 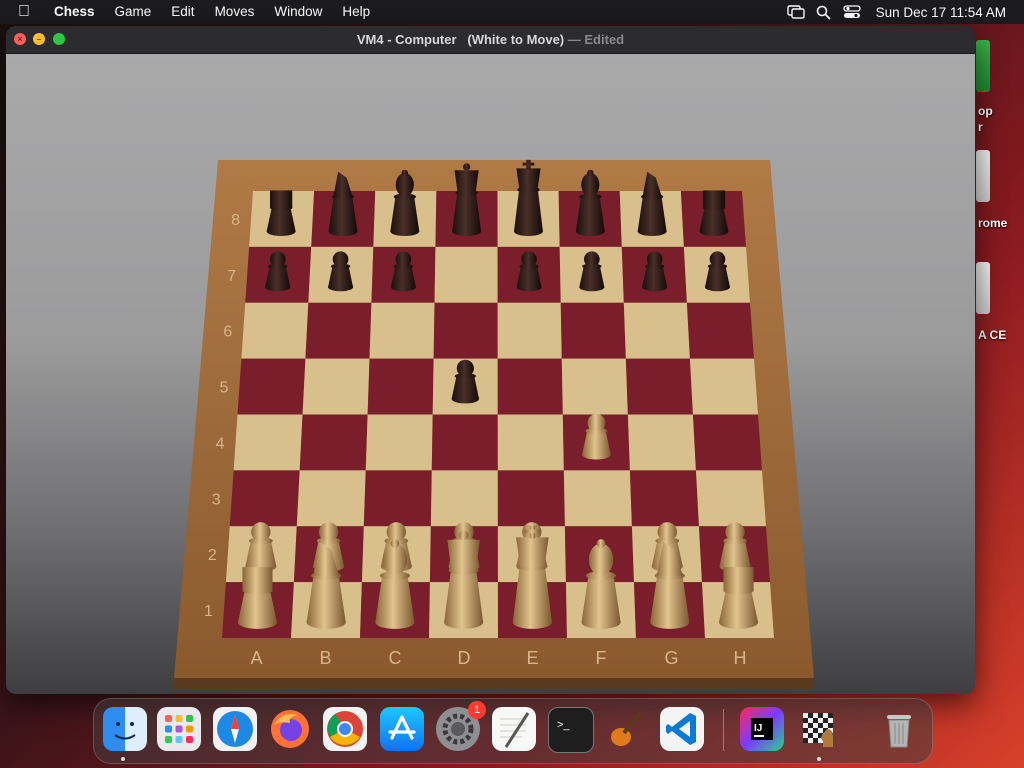 I want to click on system-settings-icon: 1, so click(x=461, y=726).